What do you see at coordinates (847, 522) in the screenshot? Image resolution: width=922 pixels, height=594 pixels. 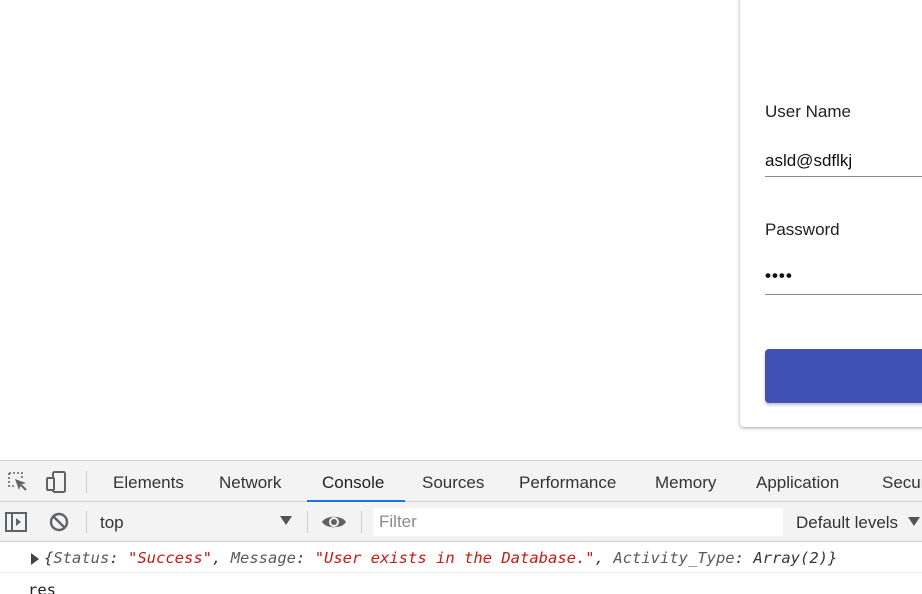 I see `log-levels-dropdown: Default levels` at bounding box center [847, 522].